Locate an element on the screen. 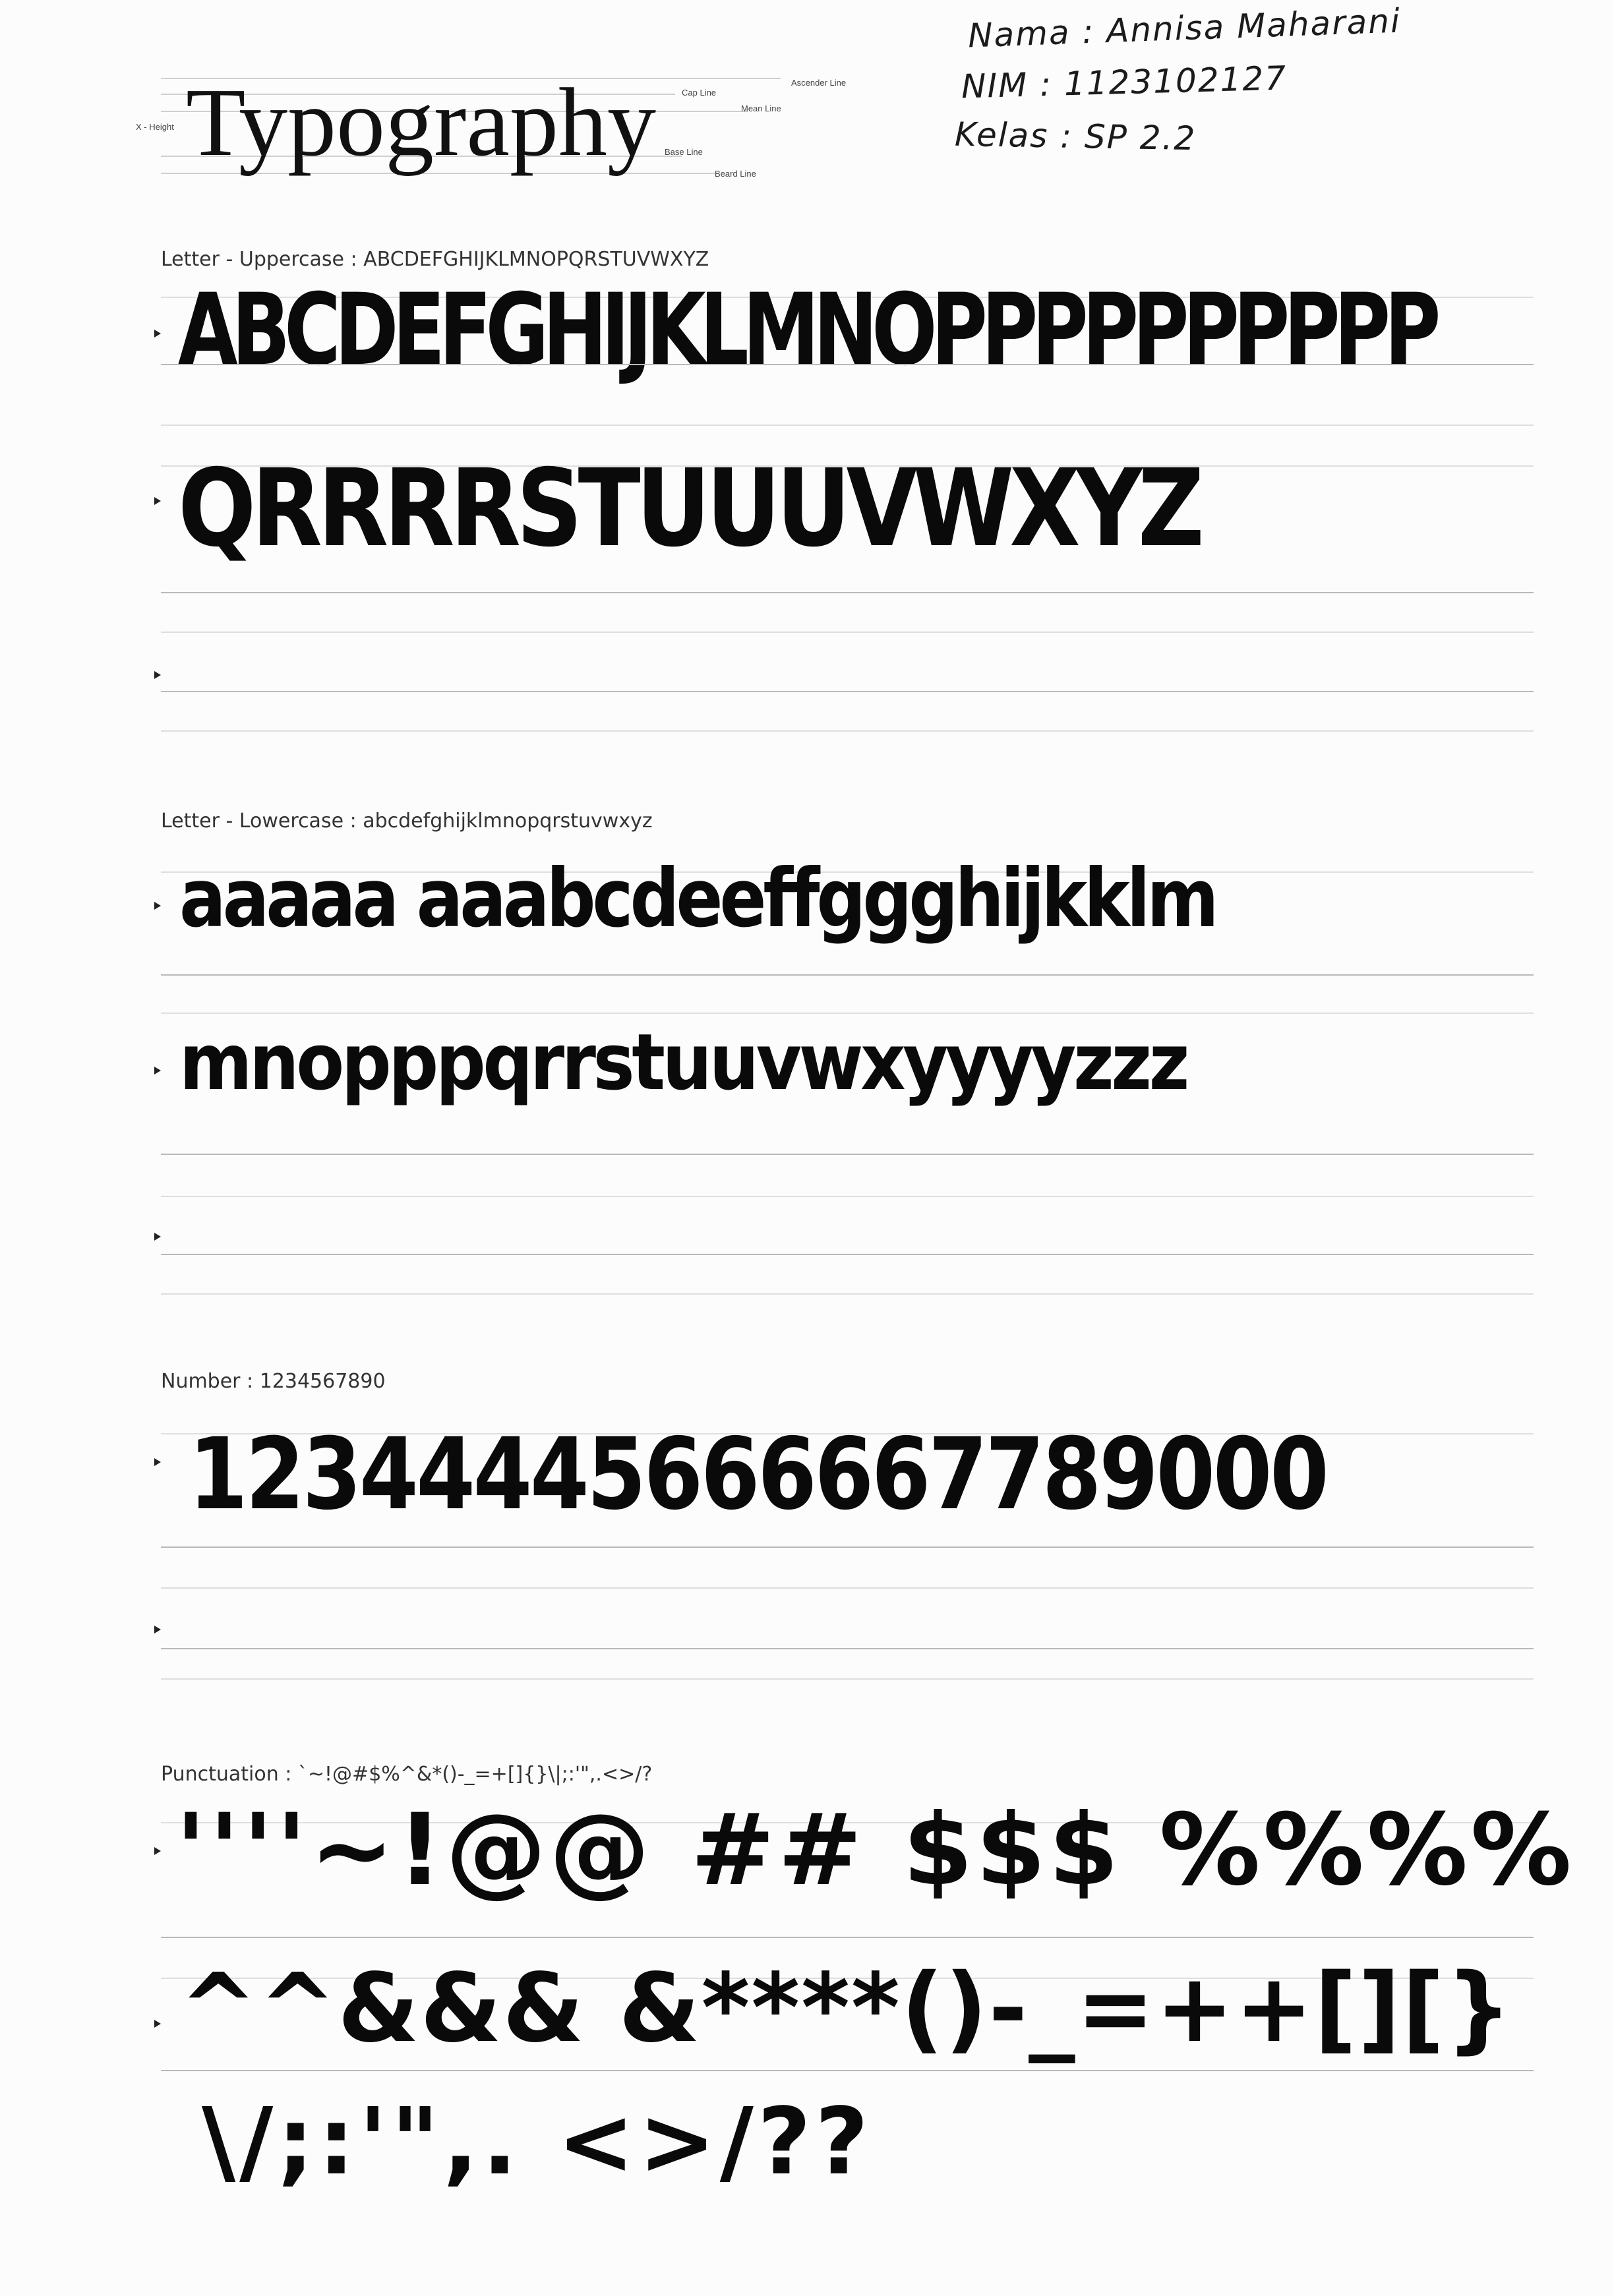 The image size is (1614, 2296). x-height-label: X - Height is located at coordinates (155, 127).